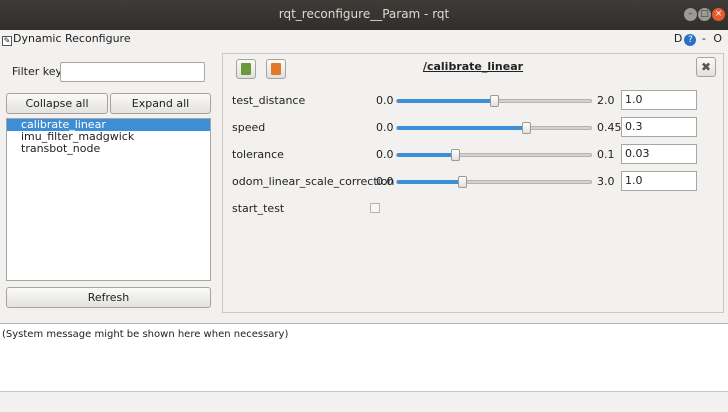  I want to click on param-name: tolerance, so click(258, 154).